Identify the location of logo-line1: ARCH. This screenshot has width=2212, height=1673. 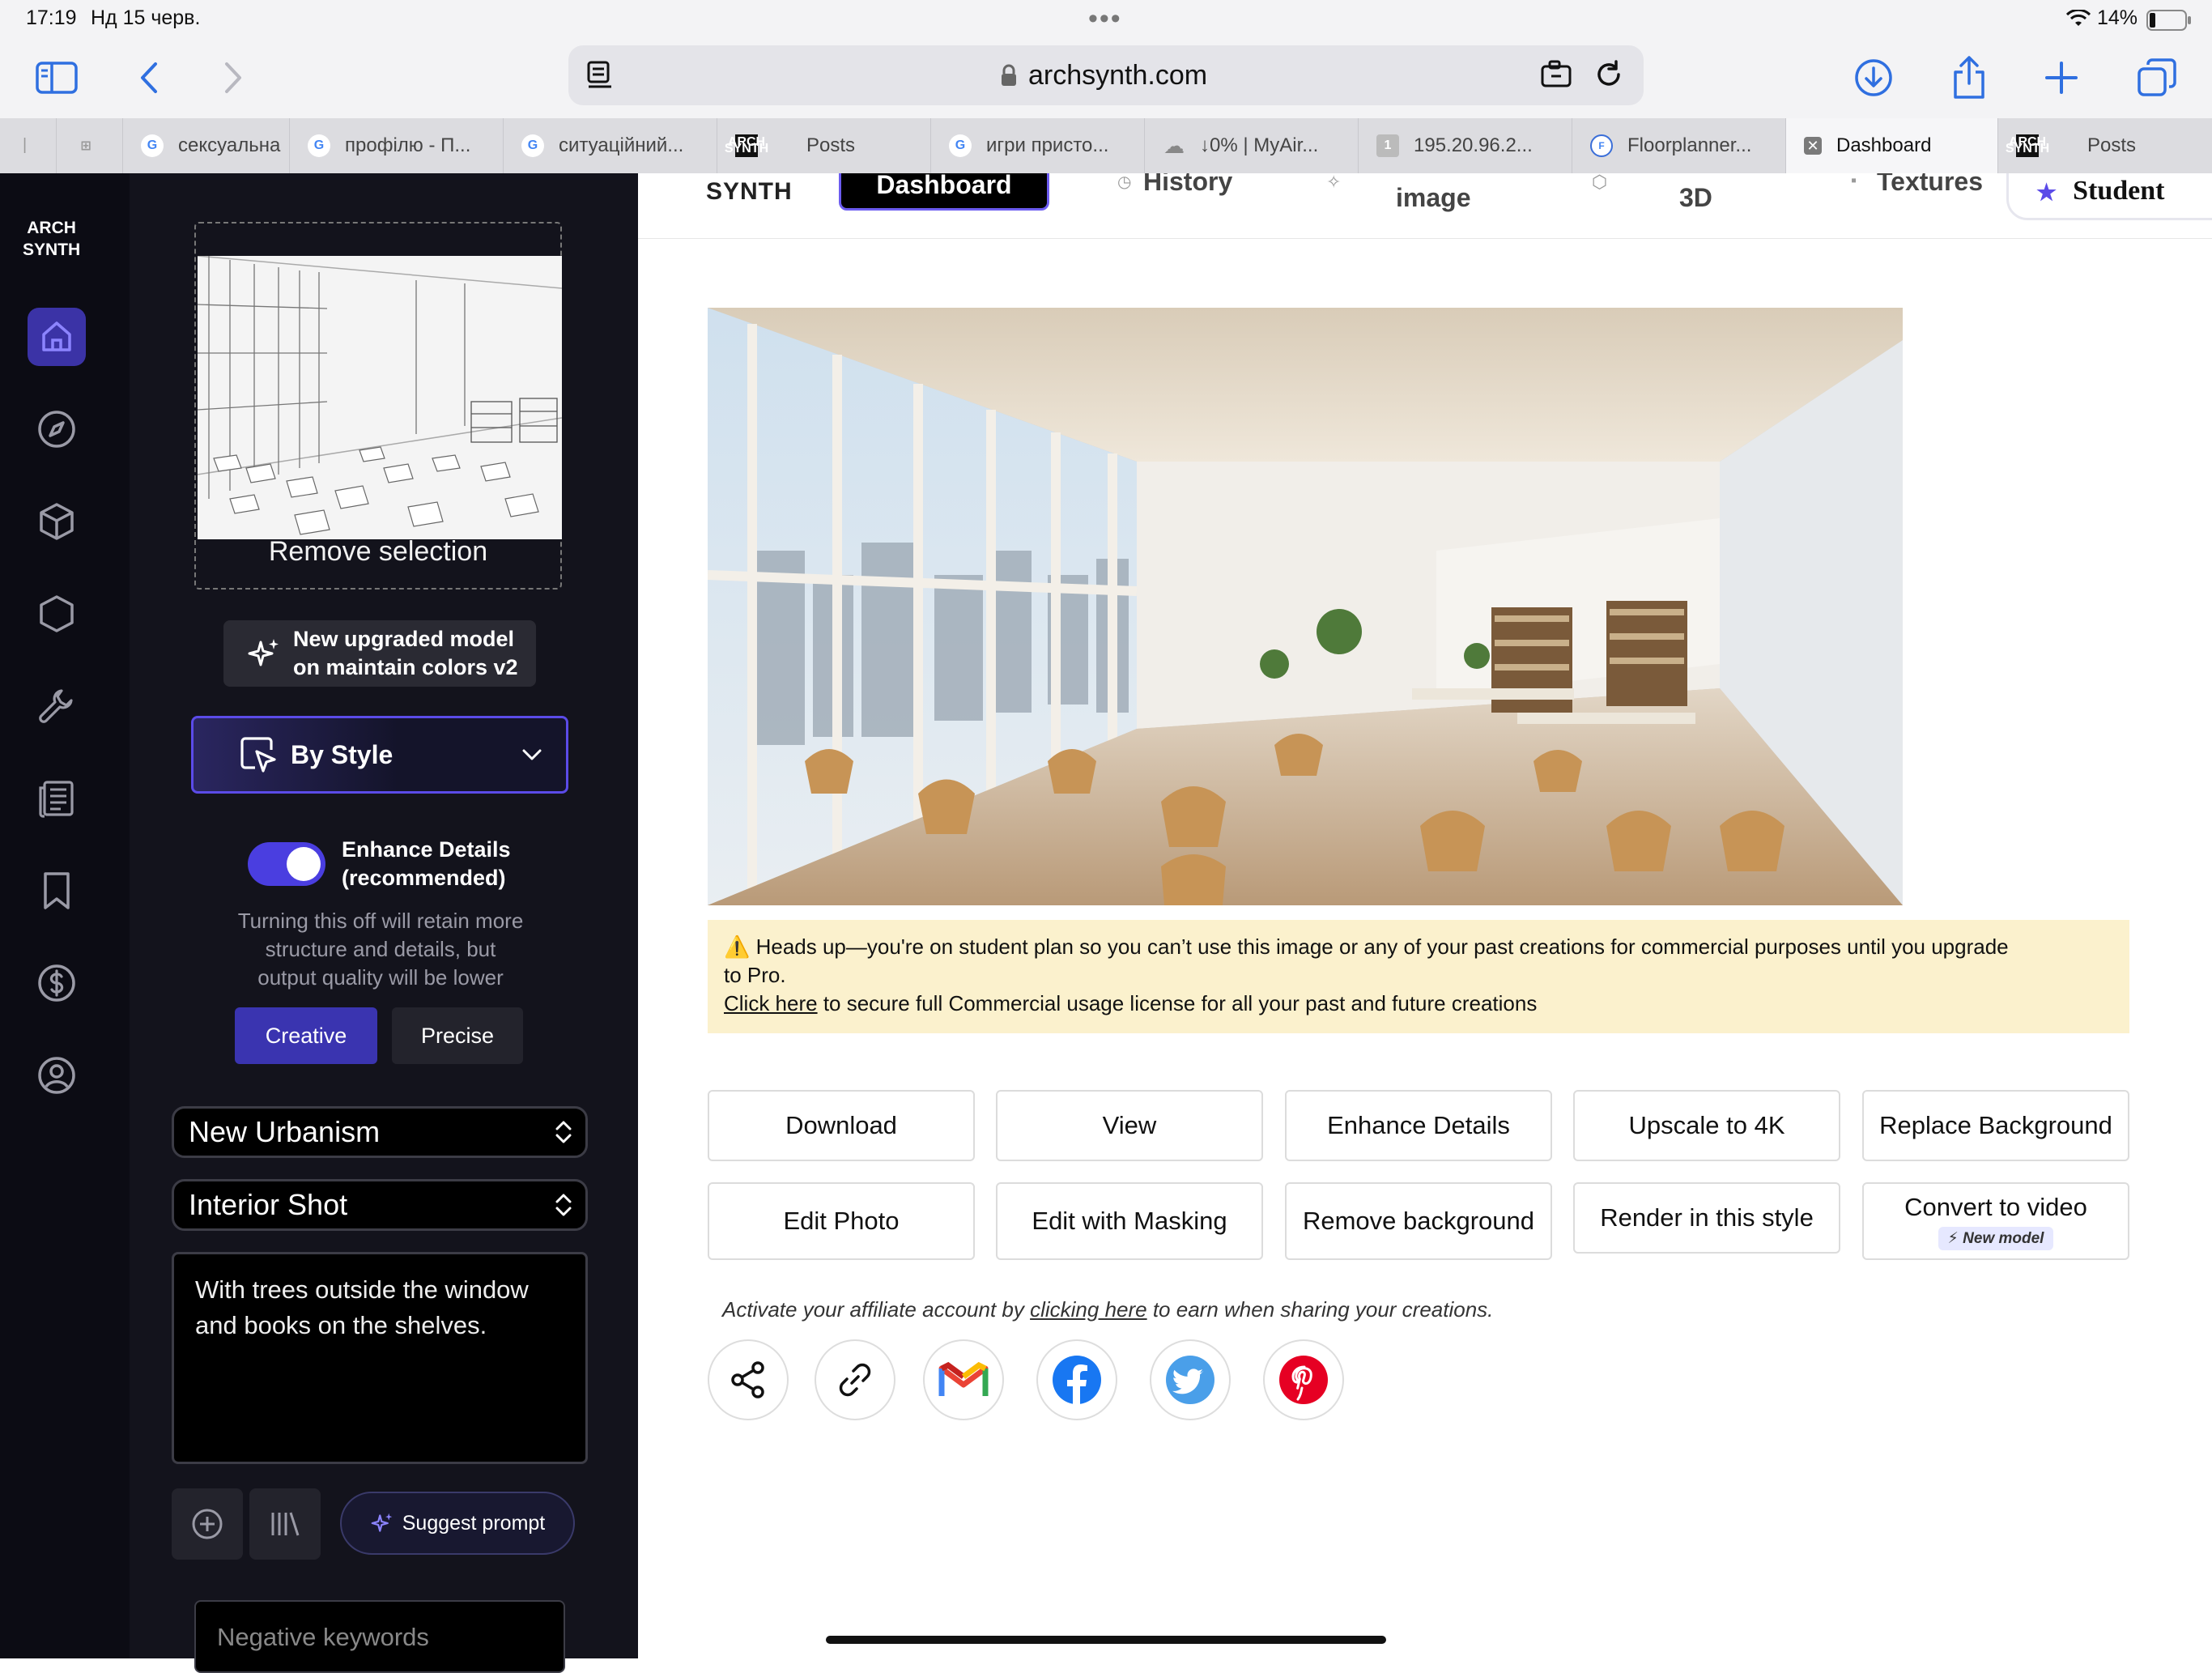
(52, 228).